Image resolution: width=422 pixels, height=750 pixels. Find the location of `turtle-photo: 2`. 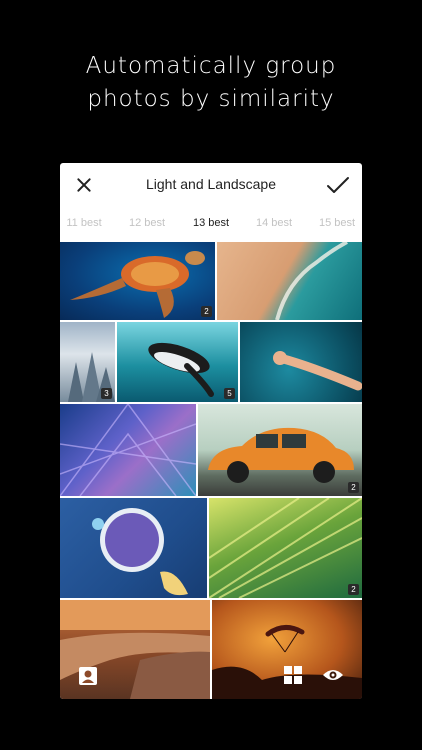

turtle-photo: 2 is located at coordinates (137, 281).